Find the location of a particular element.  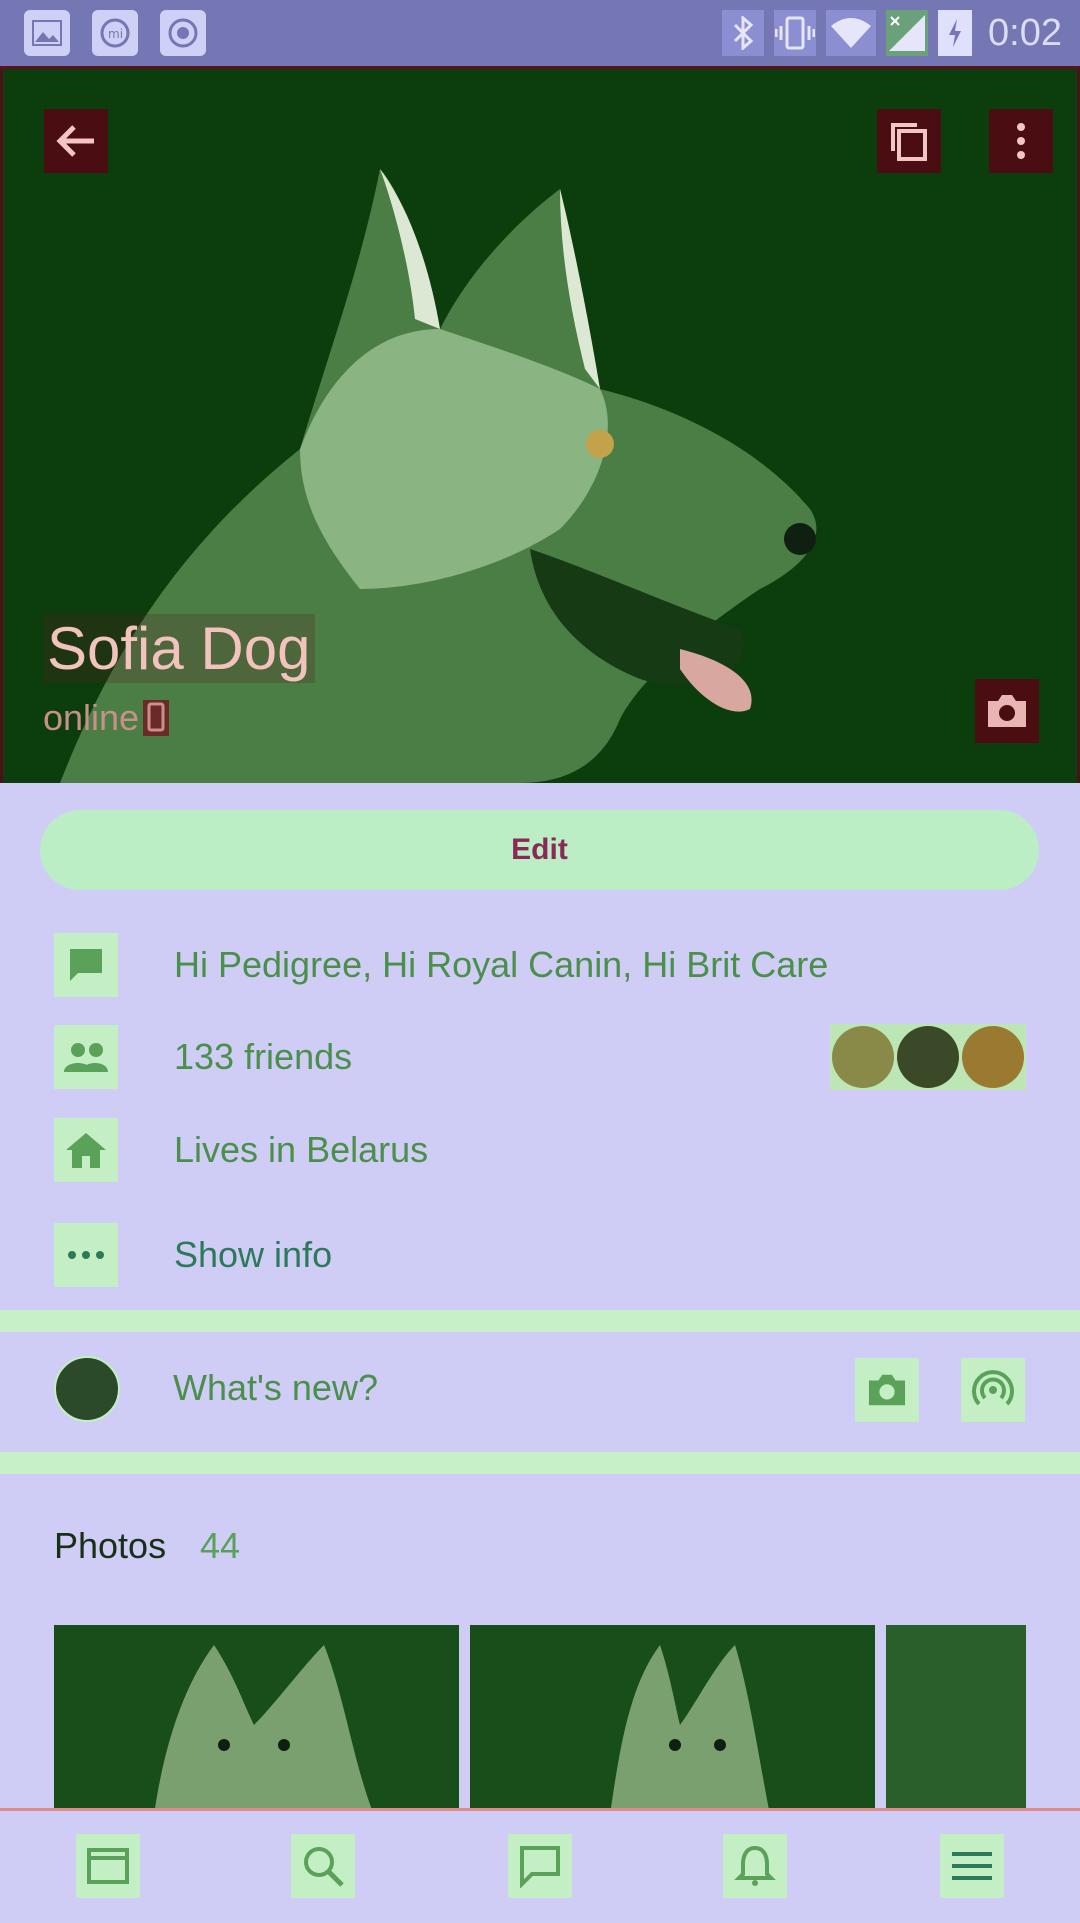

nav-messages-button is located at coordinates (540, 1866).